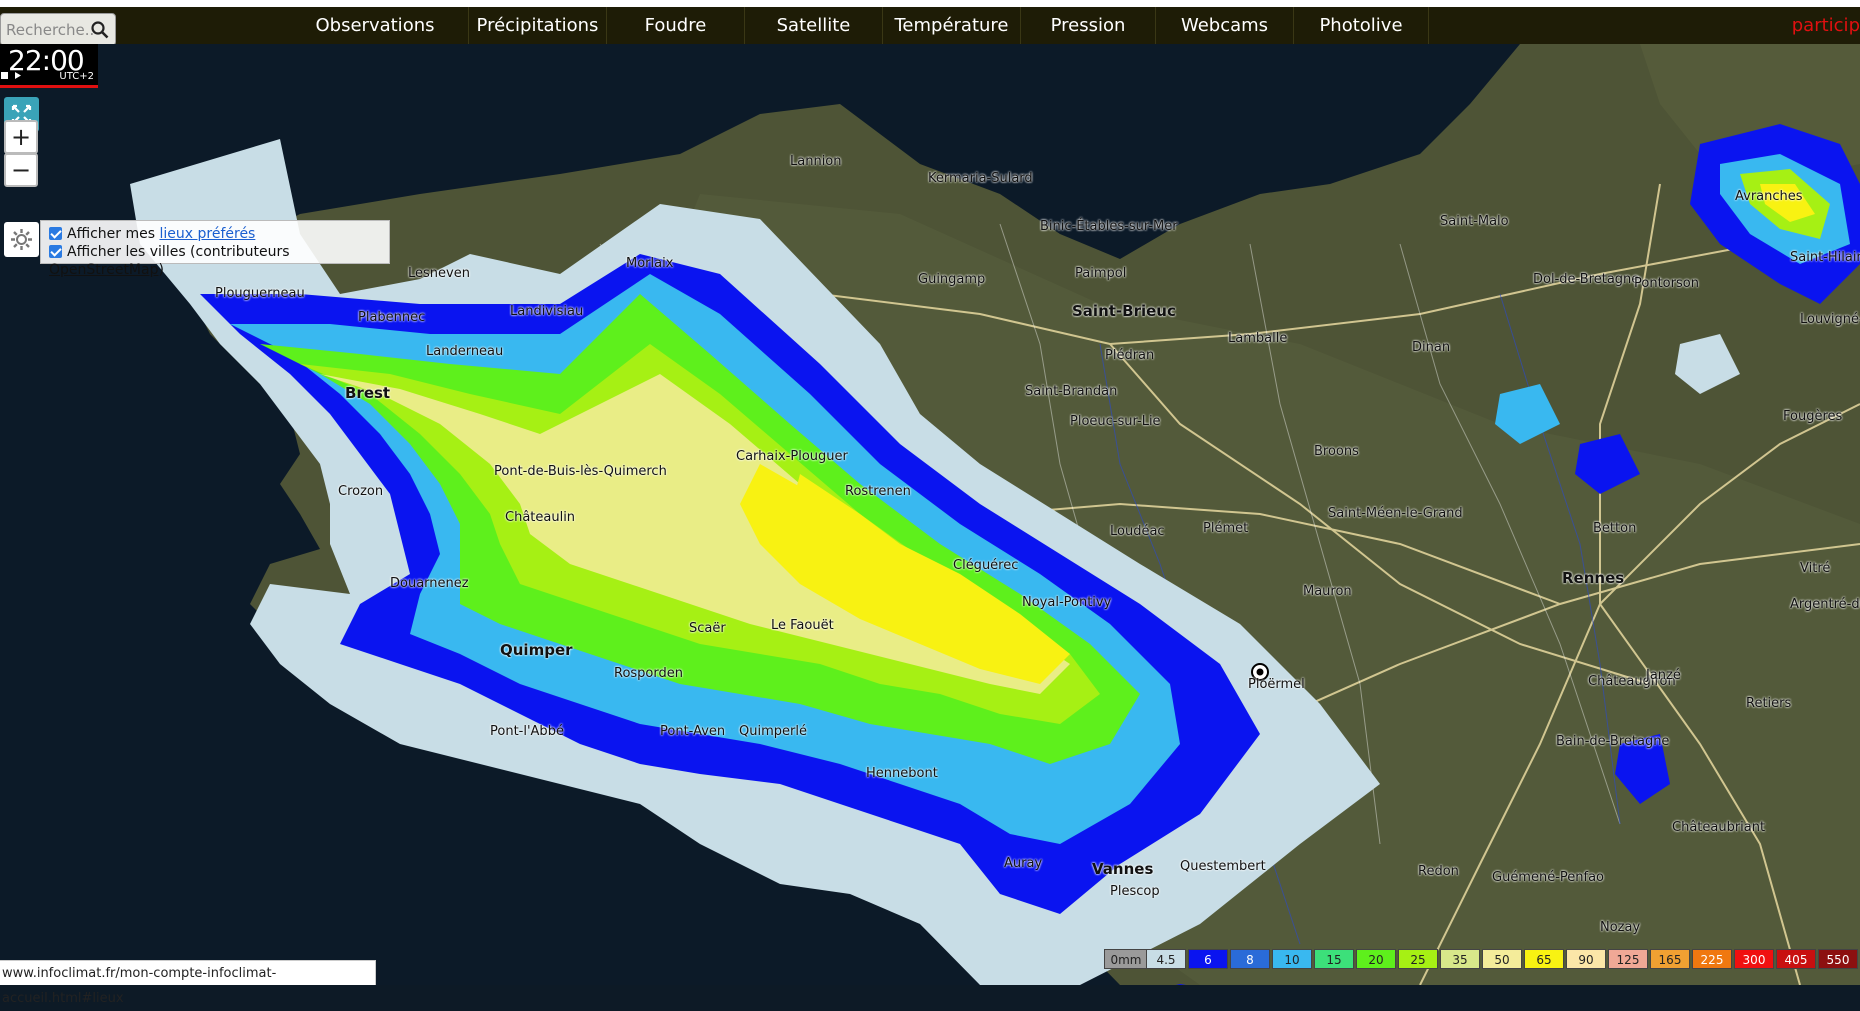  I want to click on city-label: Lesneven, so click(439, 273).